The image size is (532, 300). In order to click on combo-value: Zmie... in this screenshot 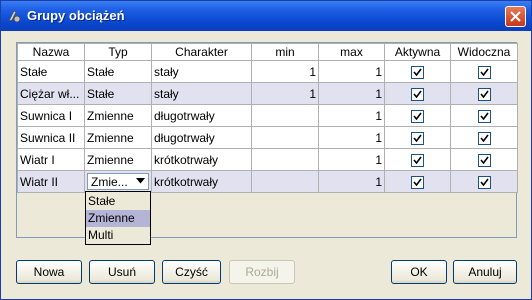, I will do `click(109, 182)`.